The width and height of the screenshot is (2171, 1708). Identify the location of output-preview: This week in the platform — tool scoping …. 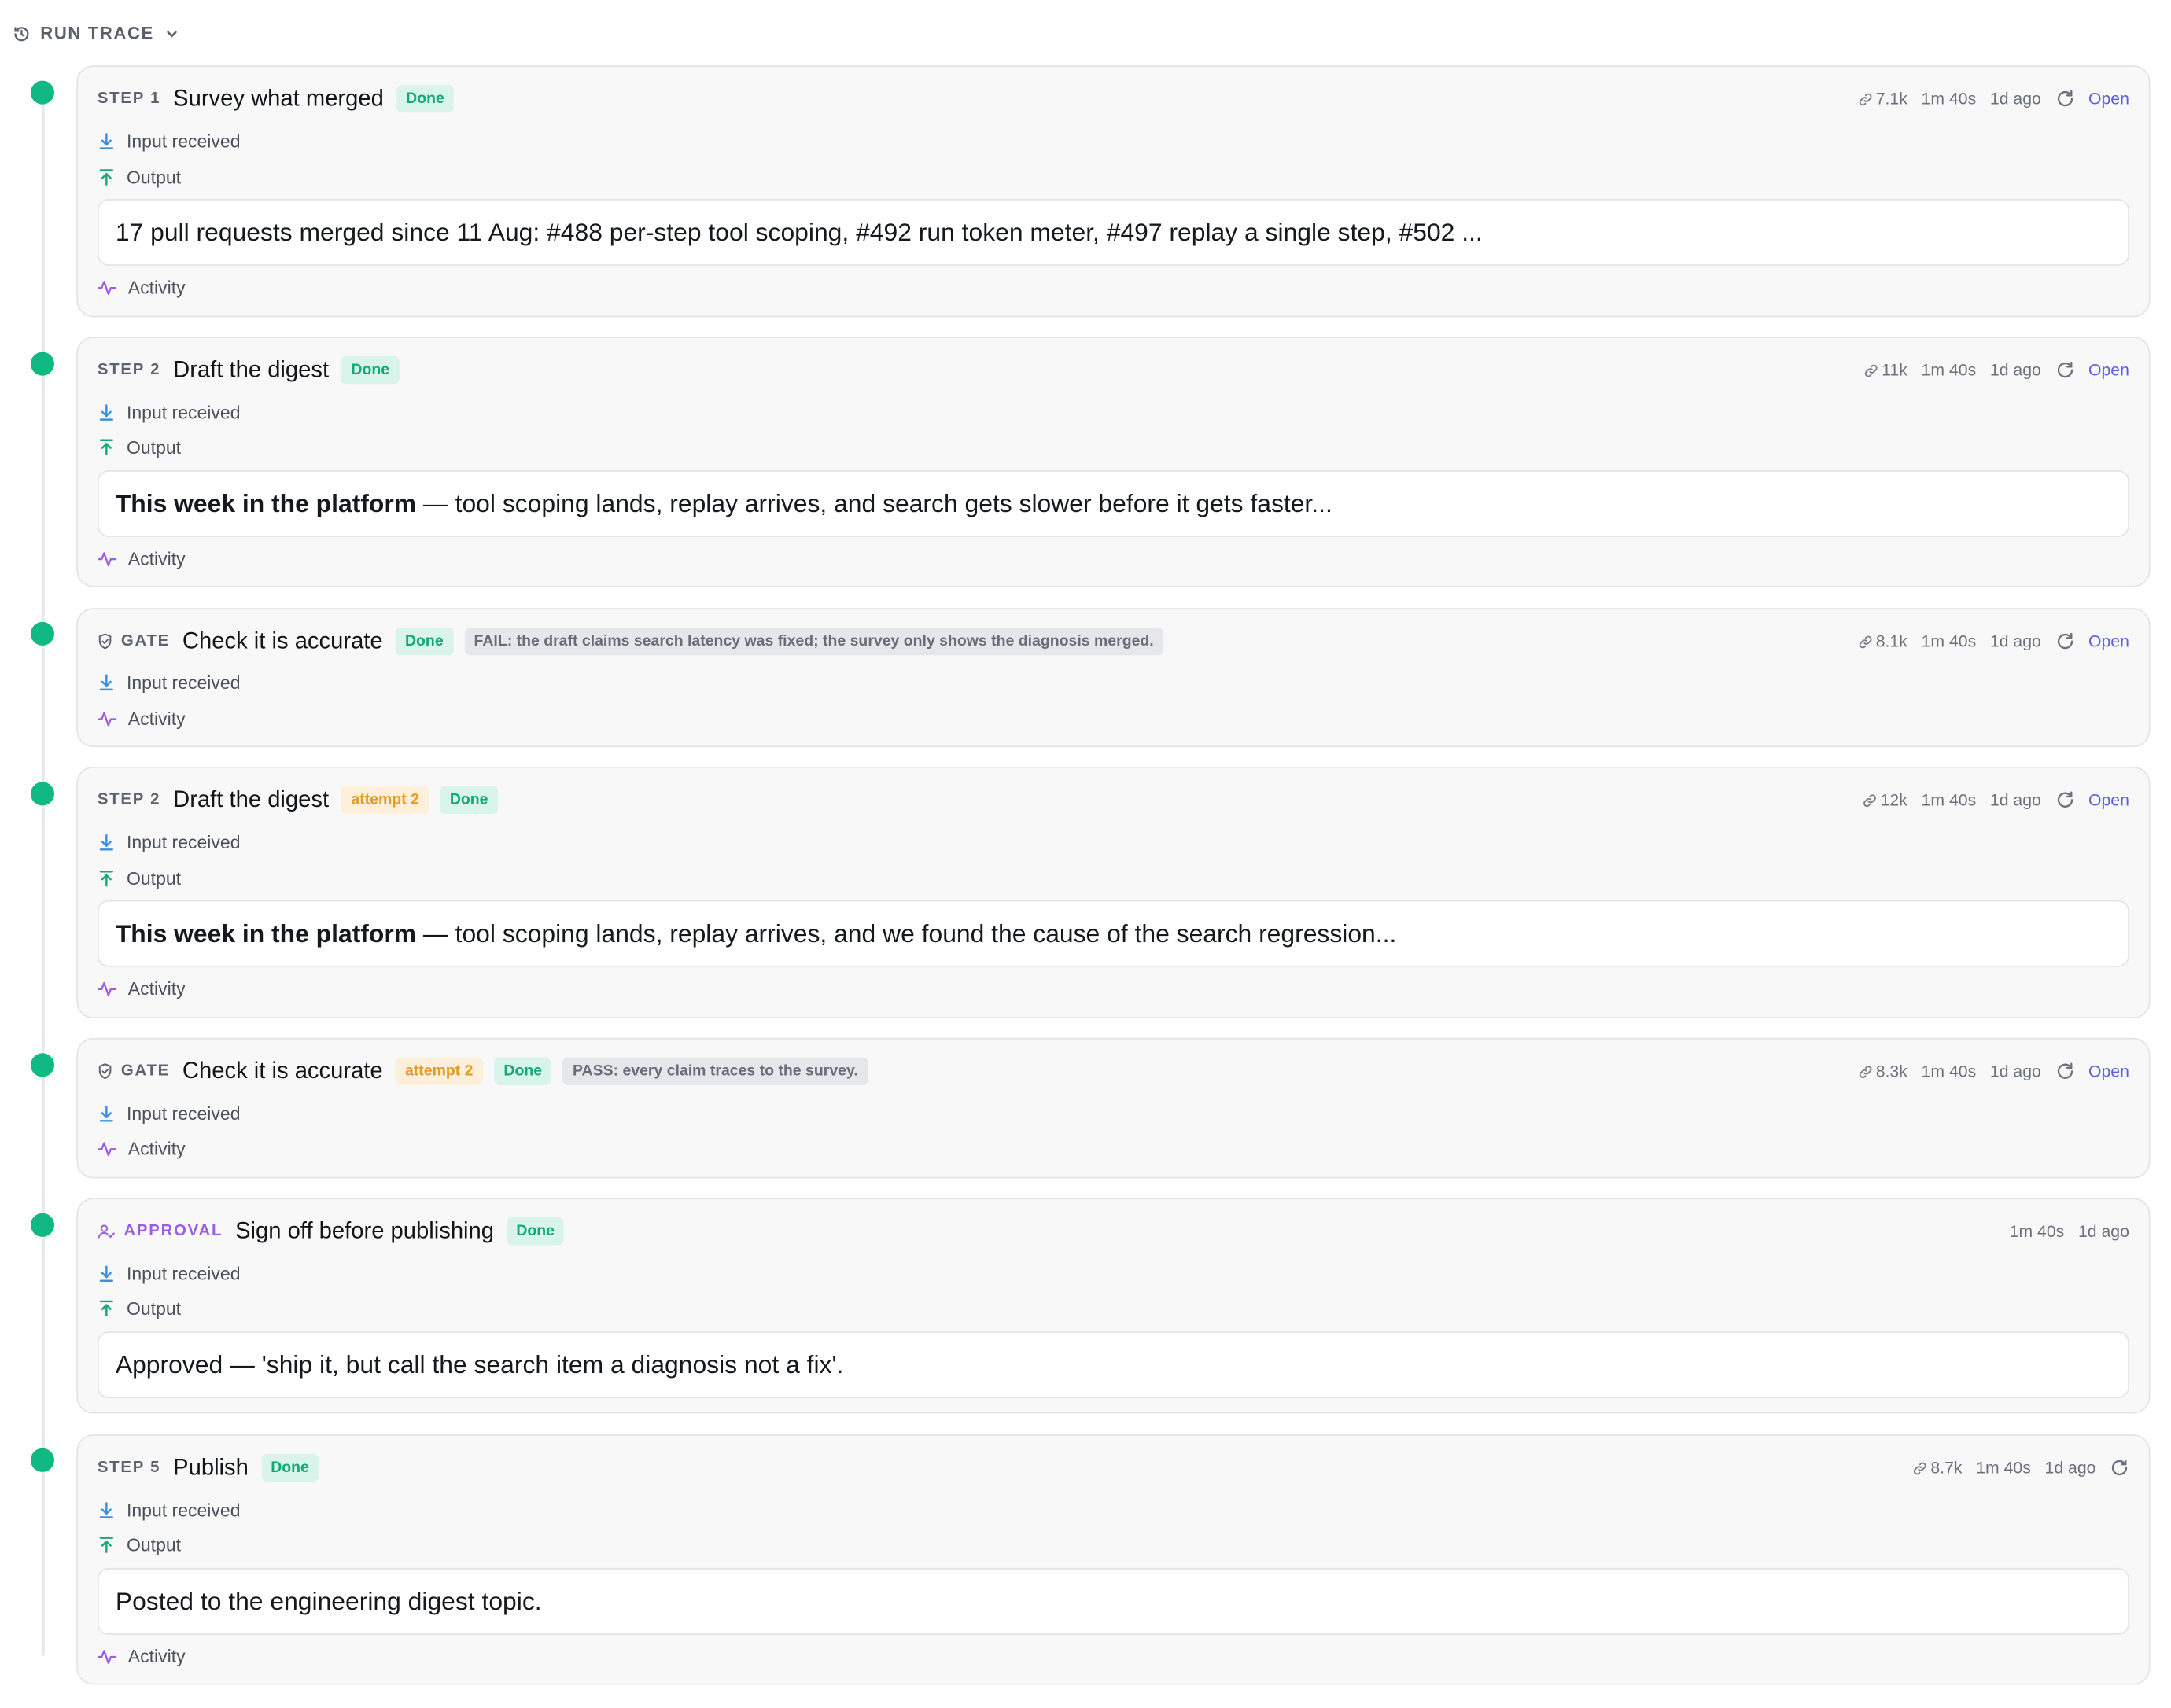
(1113, 934).